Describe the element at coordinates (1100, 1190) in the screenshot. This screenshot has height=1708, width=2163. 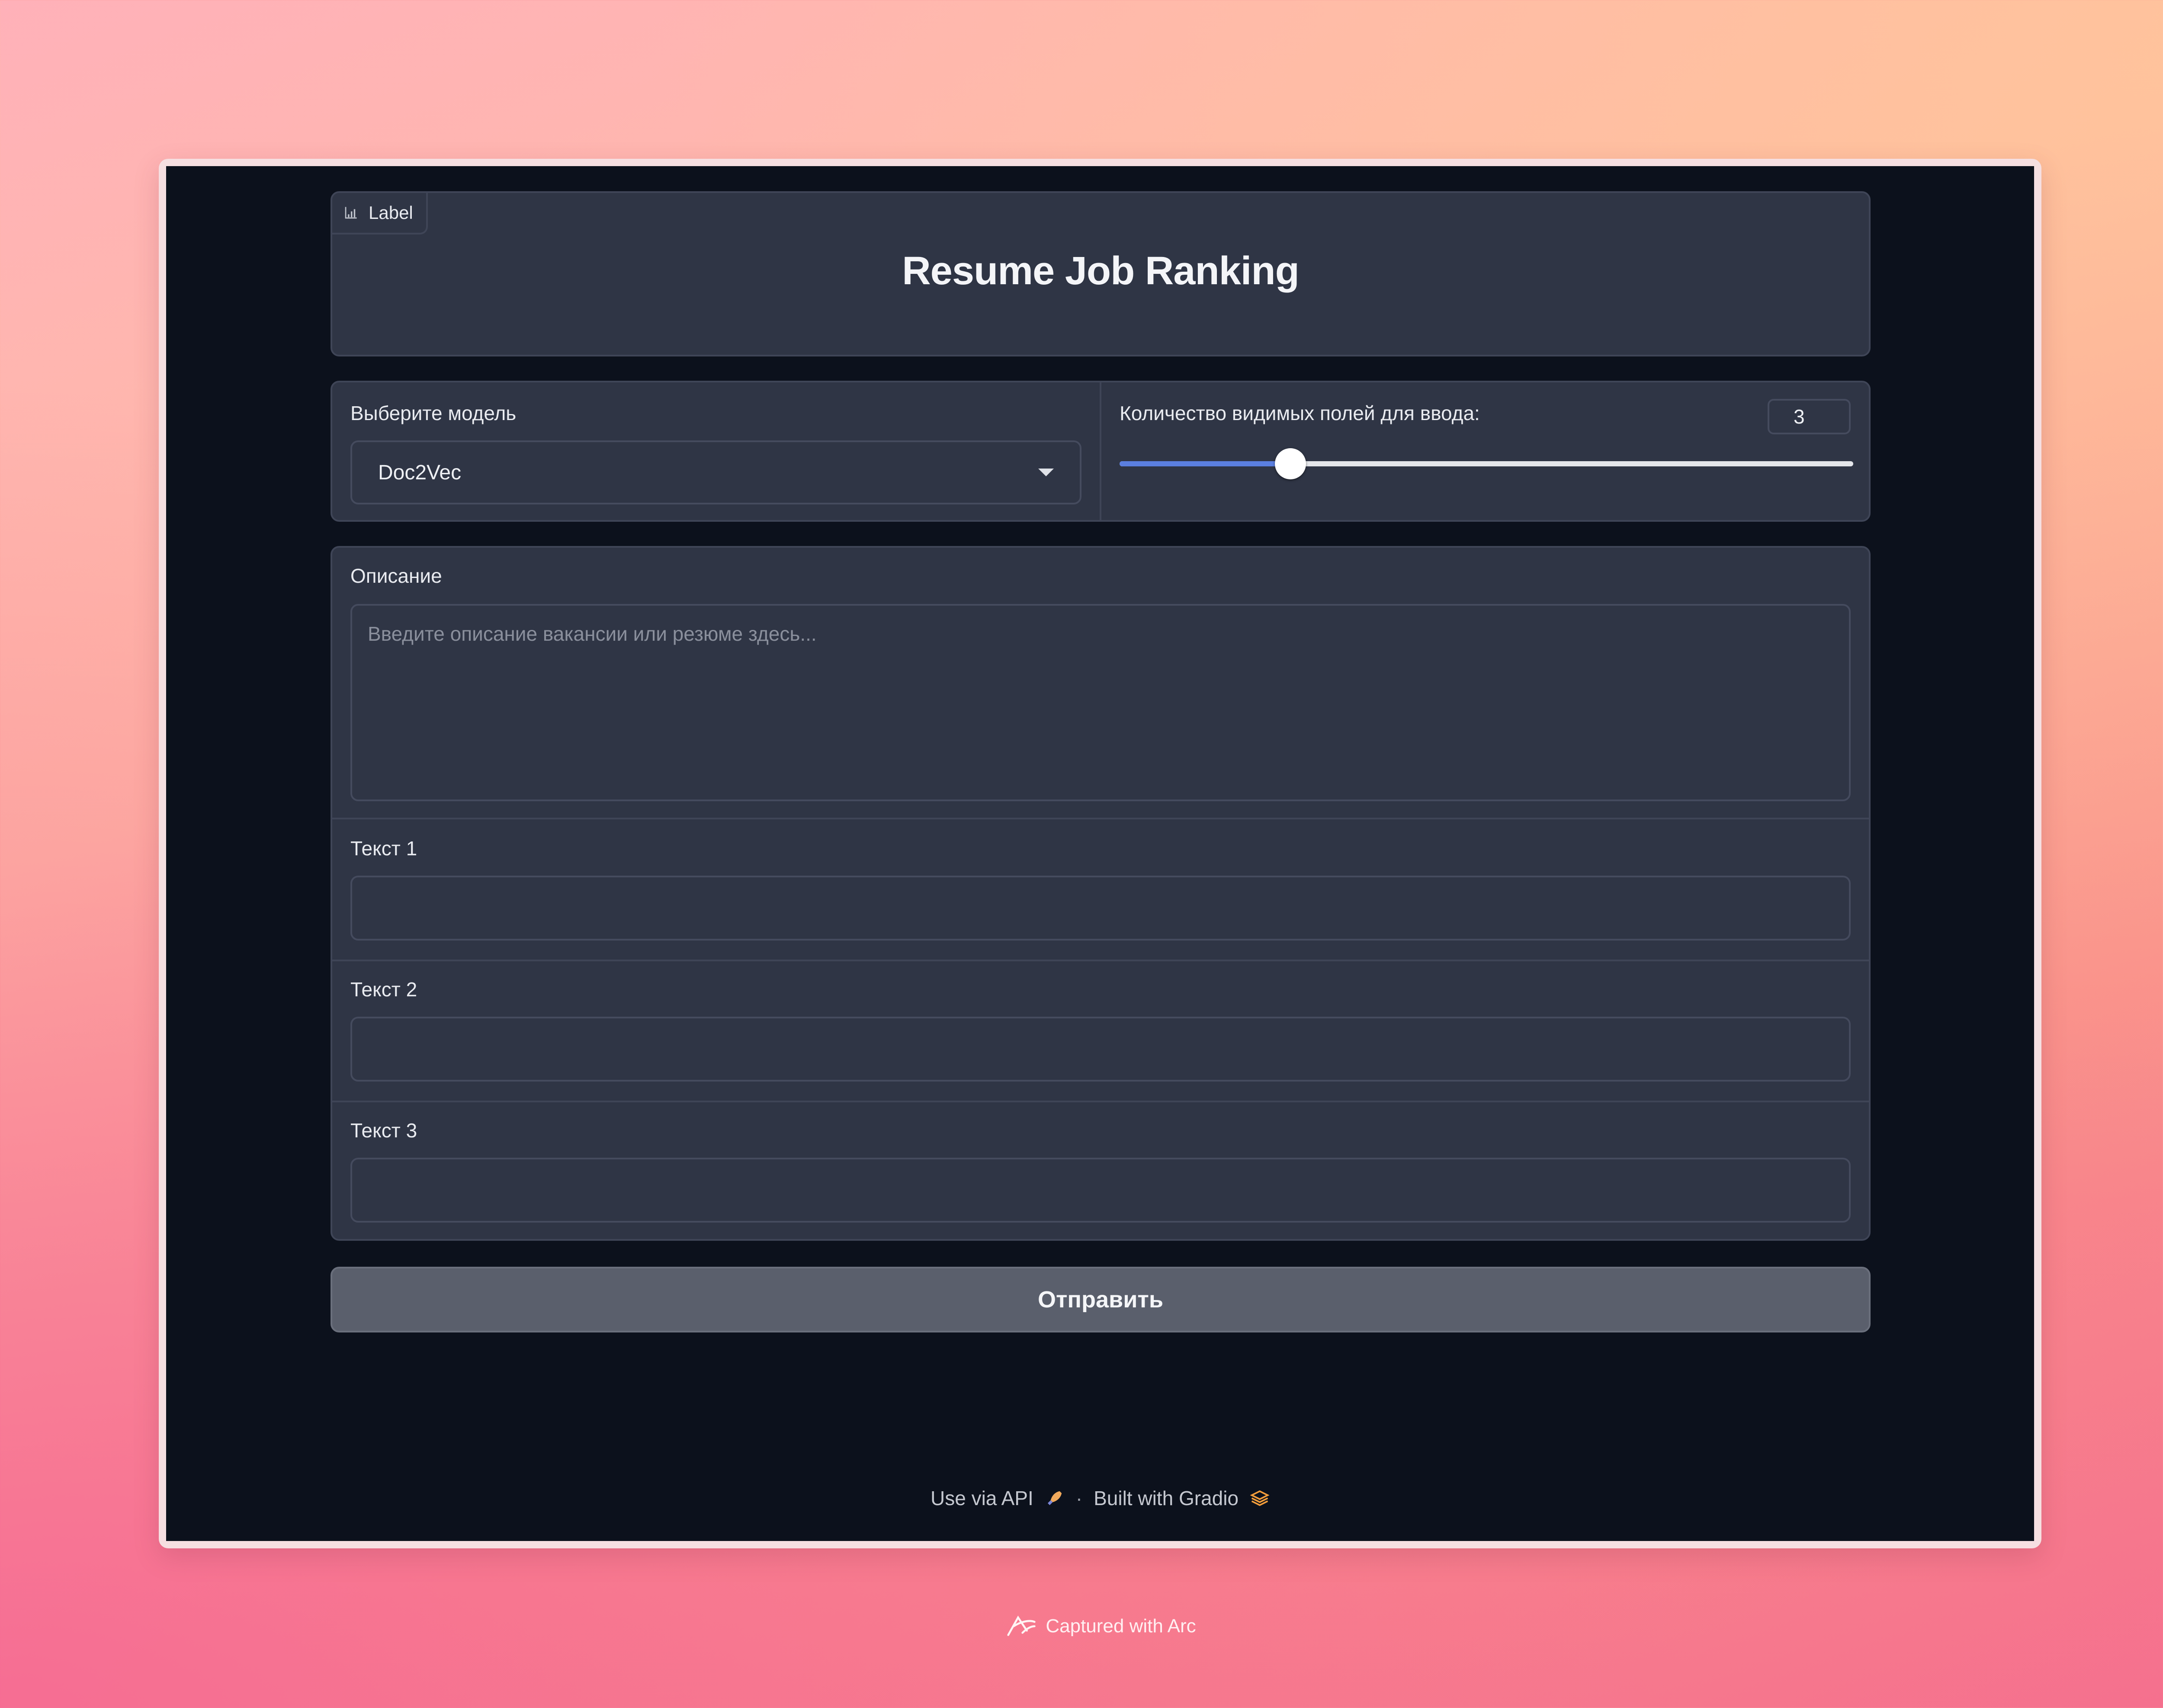
I see `text-3-input` at that location.